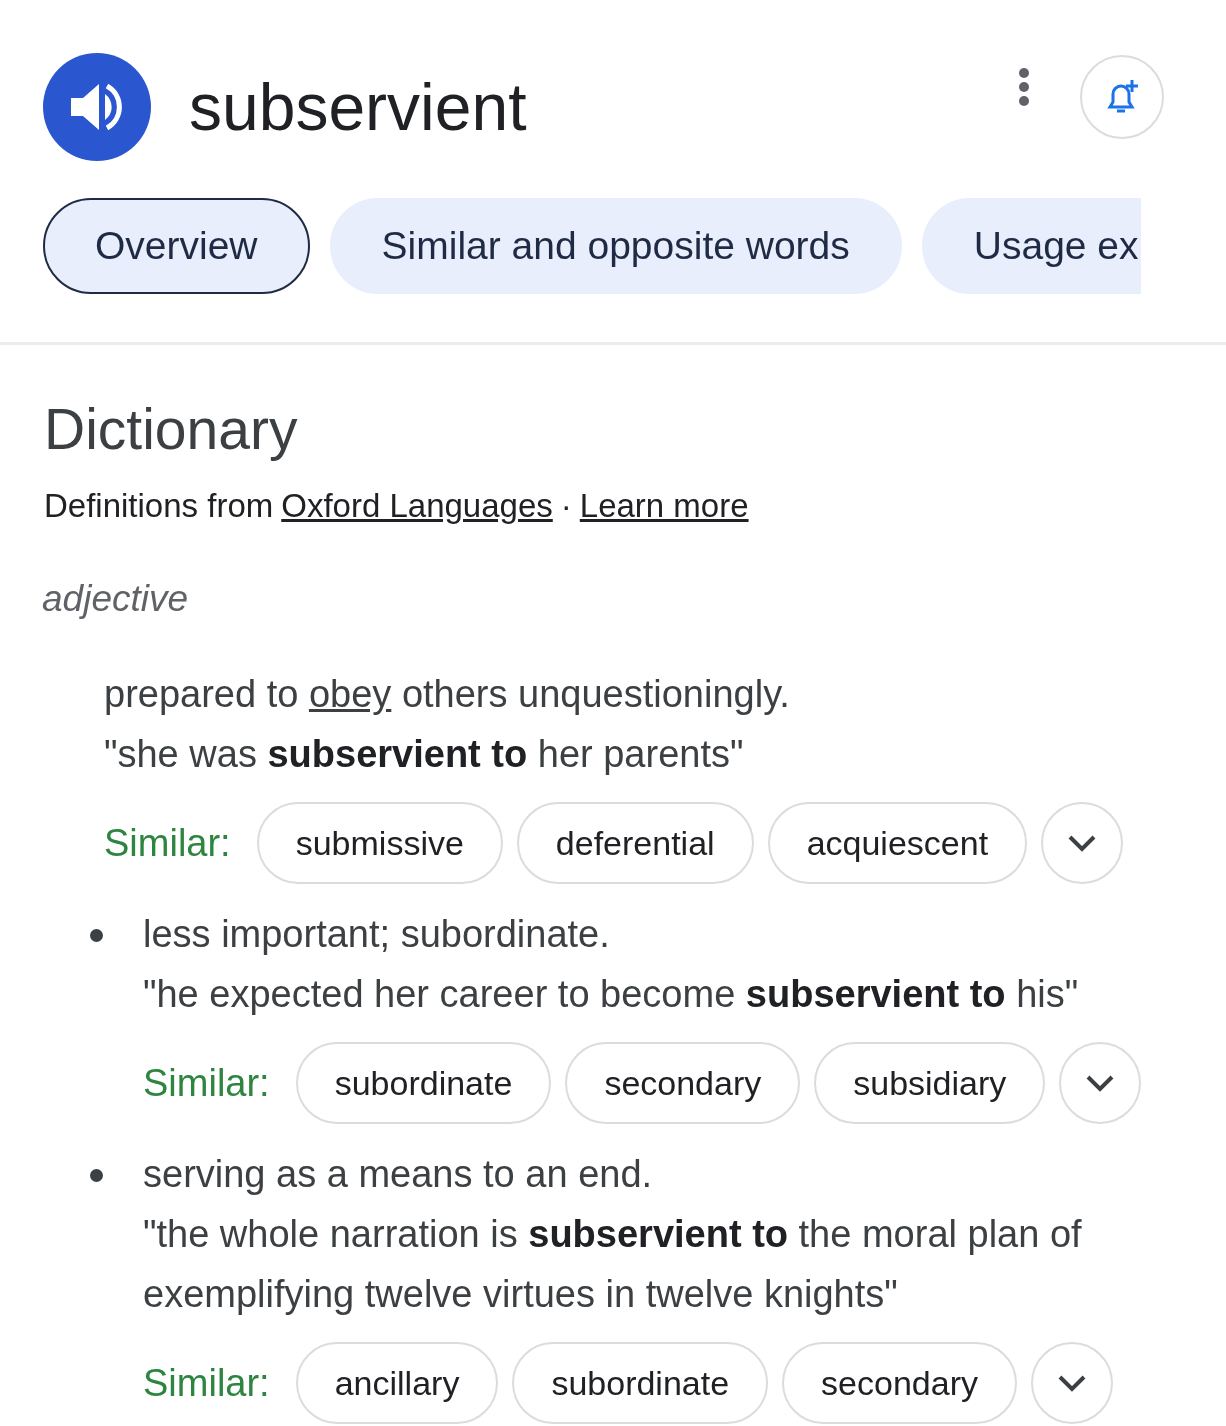  Describe the element at coordinates (664, 506) in the screenshot. I see `learn-more-link: Learn more` at that location.